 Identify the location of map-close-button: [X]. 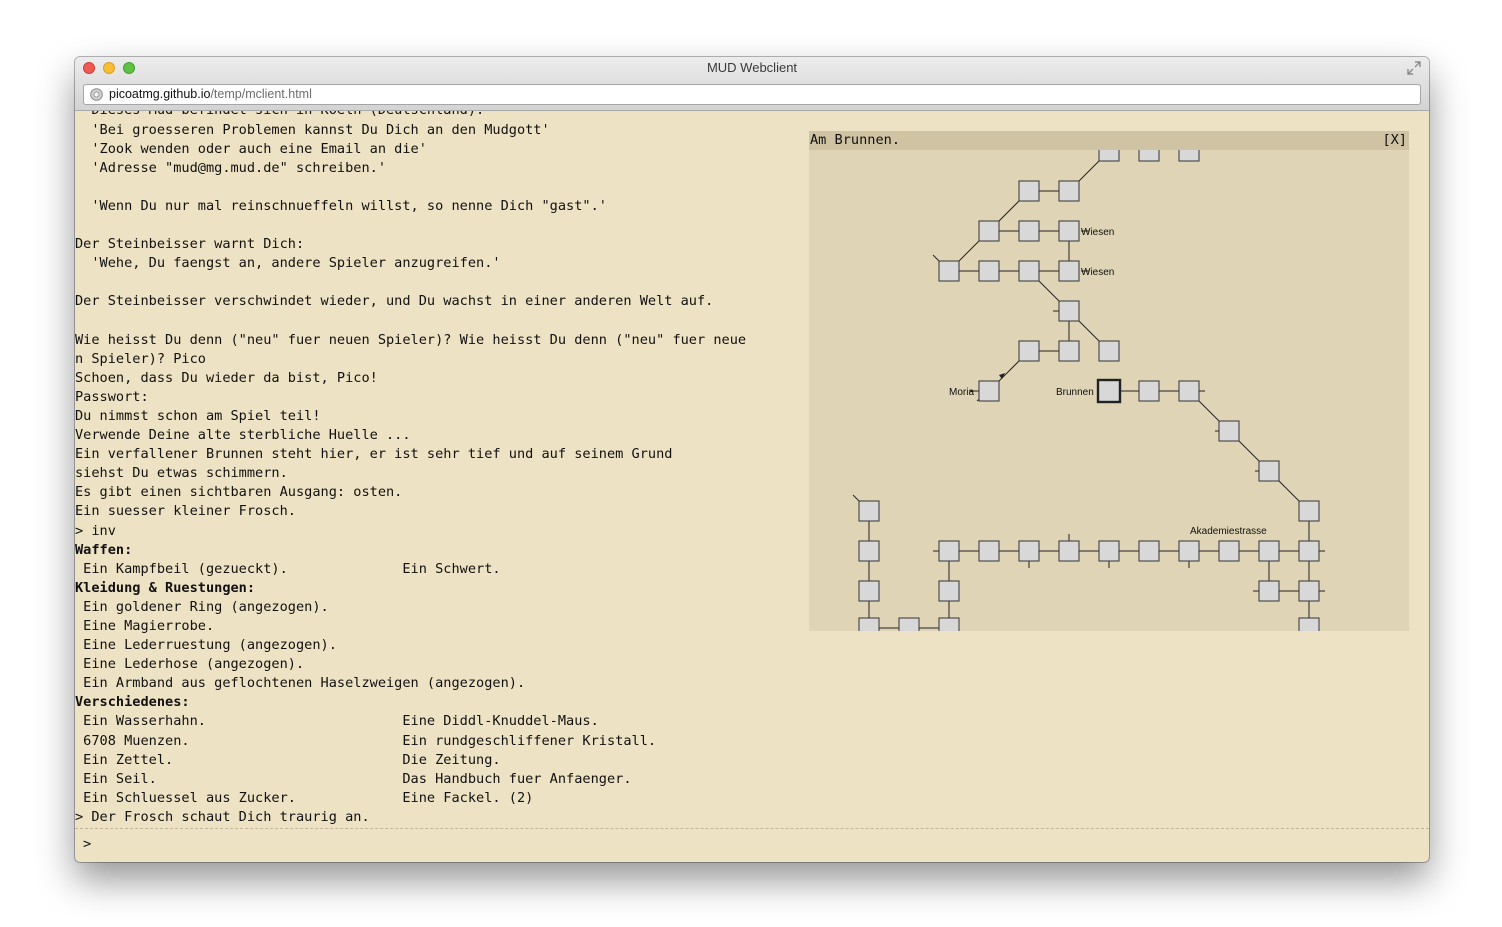
(1394, 140).